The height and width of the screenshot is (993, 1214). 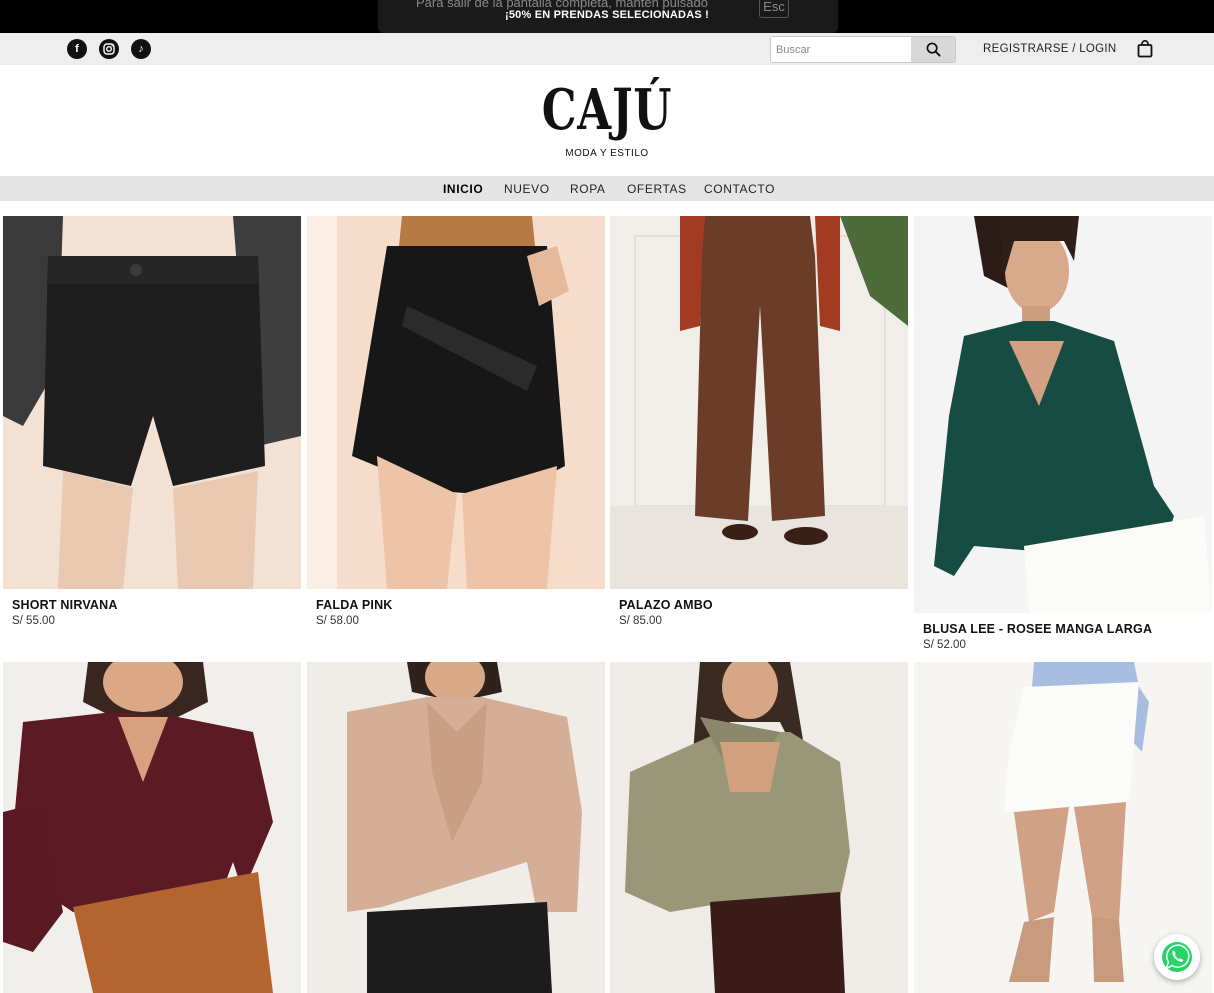 What do you see at coordinates (337, 621) in the screenshot?
I see `product-price: S/ 58.00` at bounding box center [337, 621].